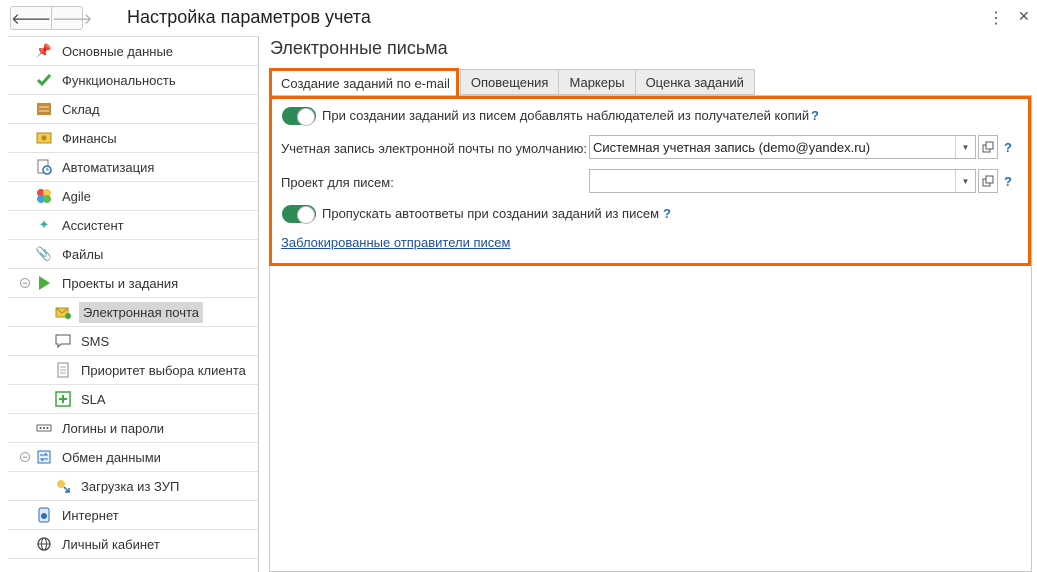 This screenshot has width=1037, height=572. I want to click on sidebar-item-client-priority: Приоритет выбора клиента, so click(133, 370).